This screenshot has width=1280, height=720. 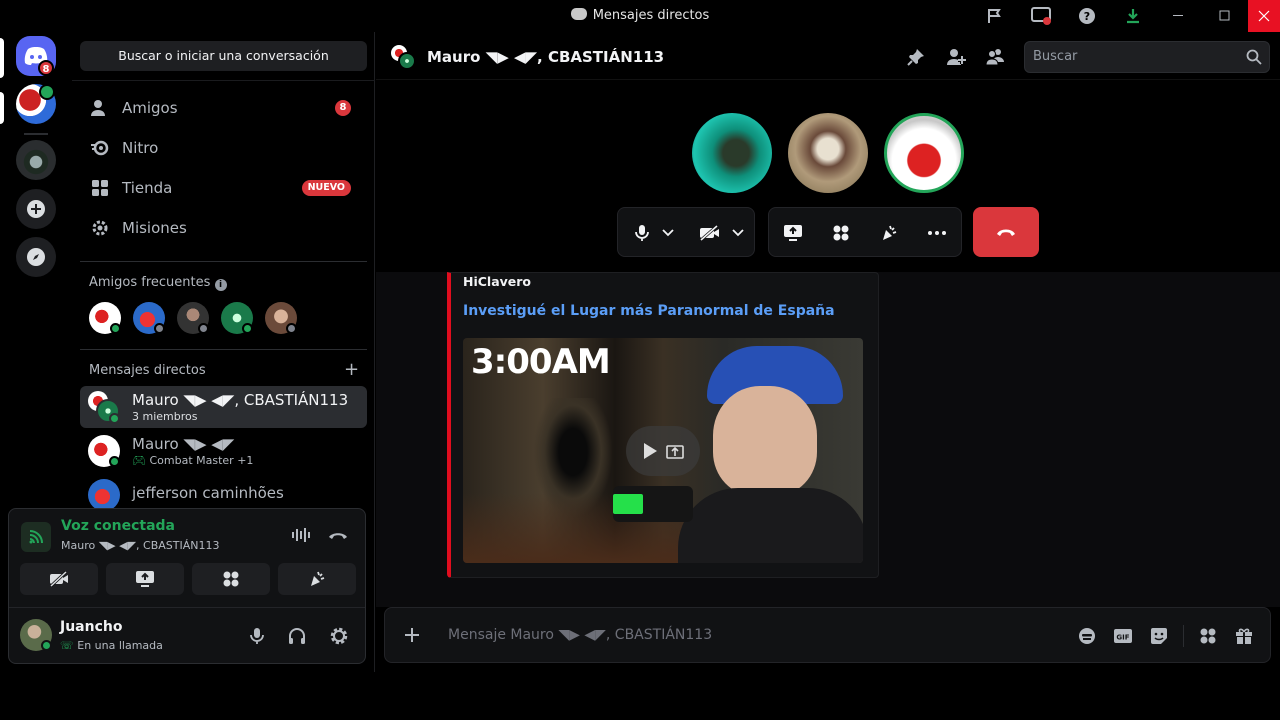 I want to click on member-list-icon, so click(x=995, y=57).